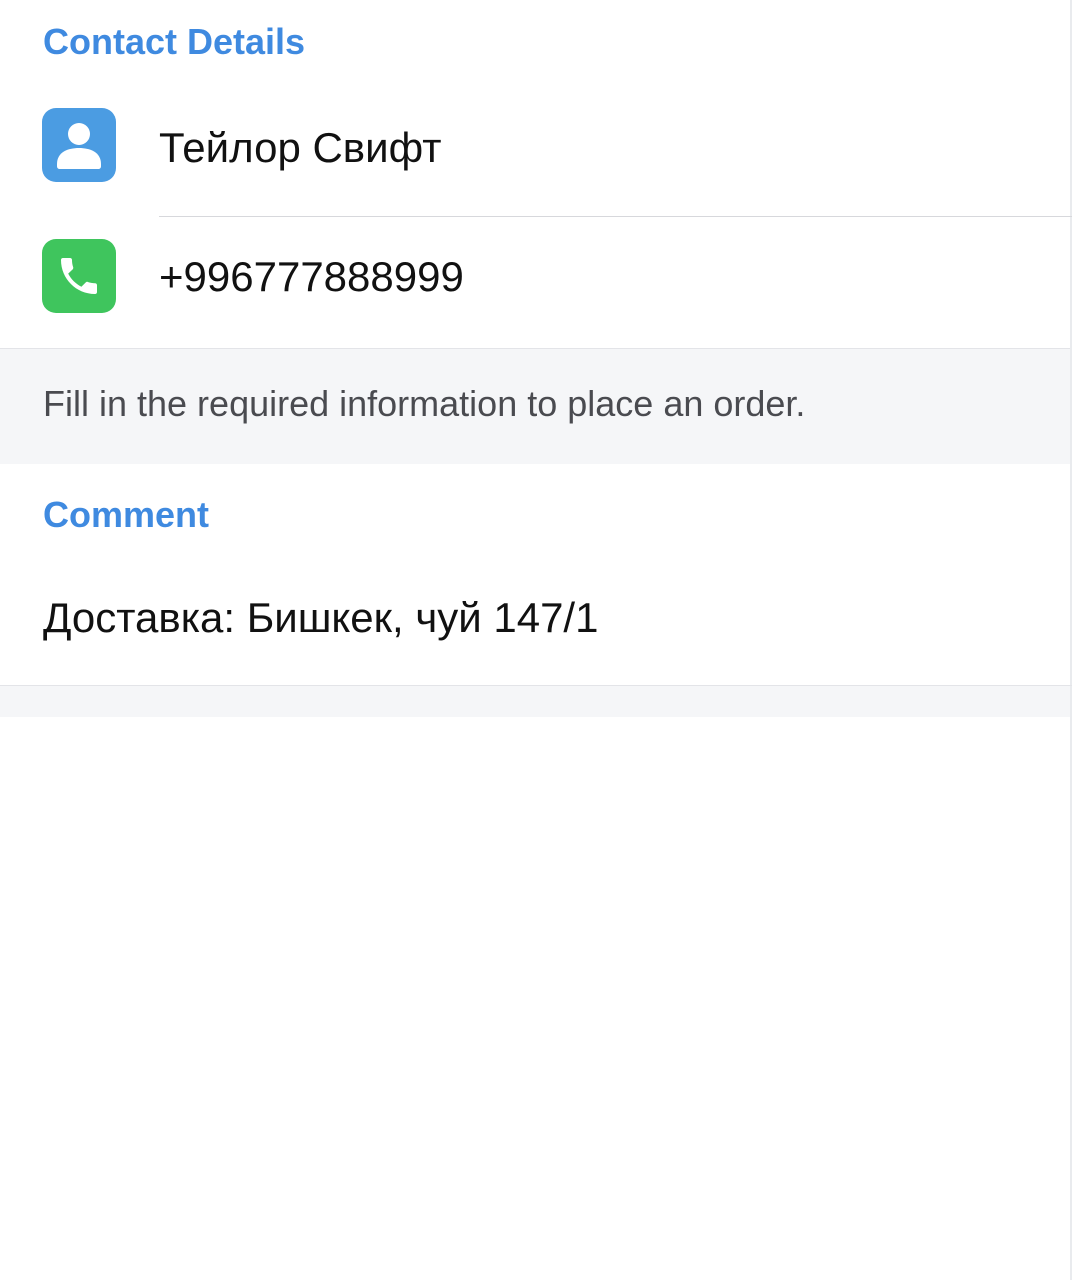 This screenshot has width=1072, height=1280. Describe the element at coordinates (126, 514) in the screenshot. I see `comment-header: Comment` at that location.